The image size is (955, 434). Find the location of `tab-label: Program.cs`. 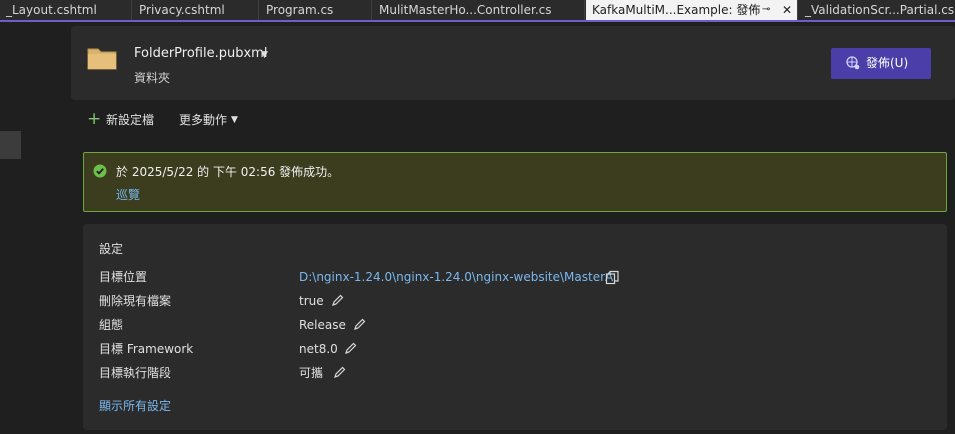

tab-label: Program.cs is located at coordinates (300, 10).